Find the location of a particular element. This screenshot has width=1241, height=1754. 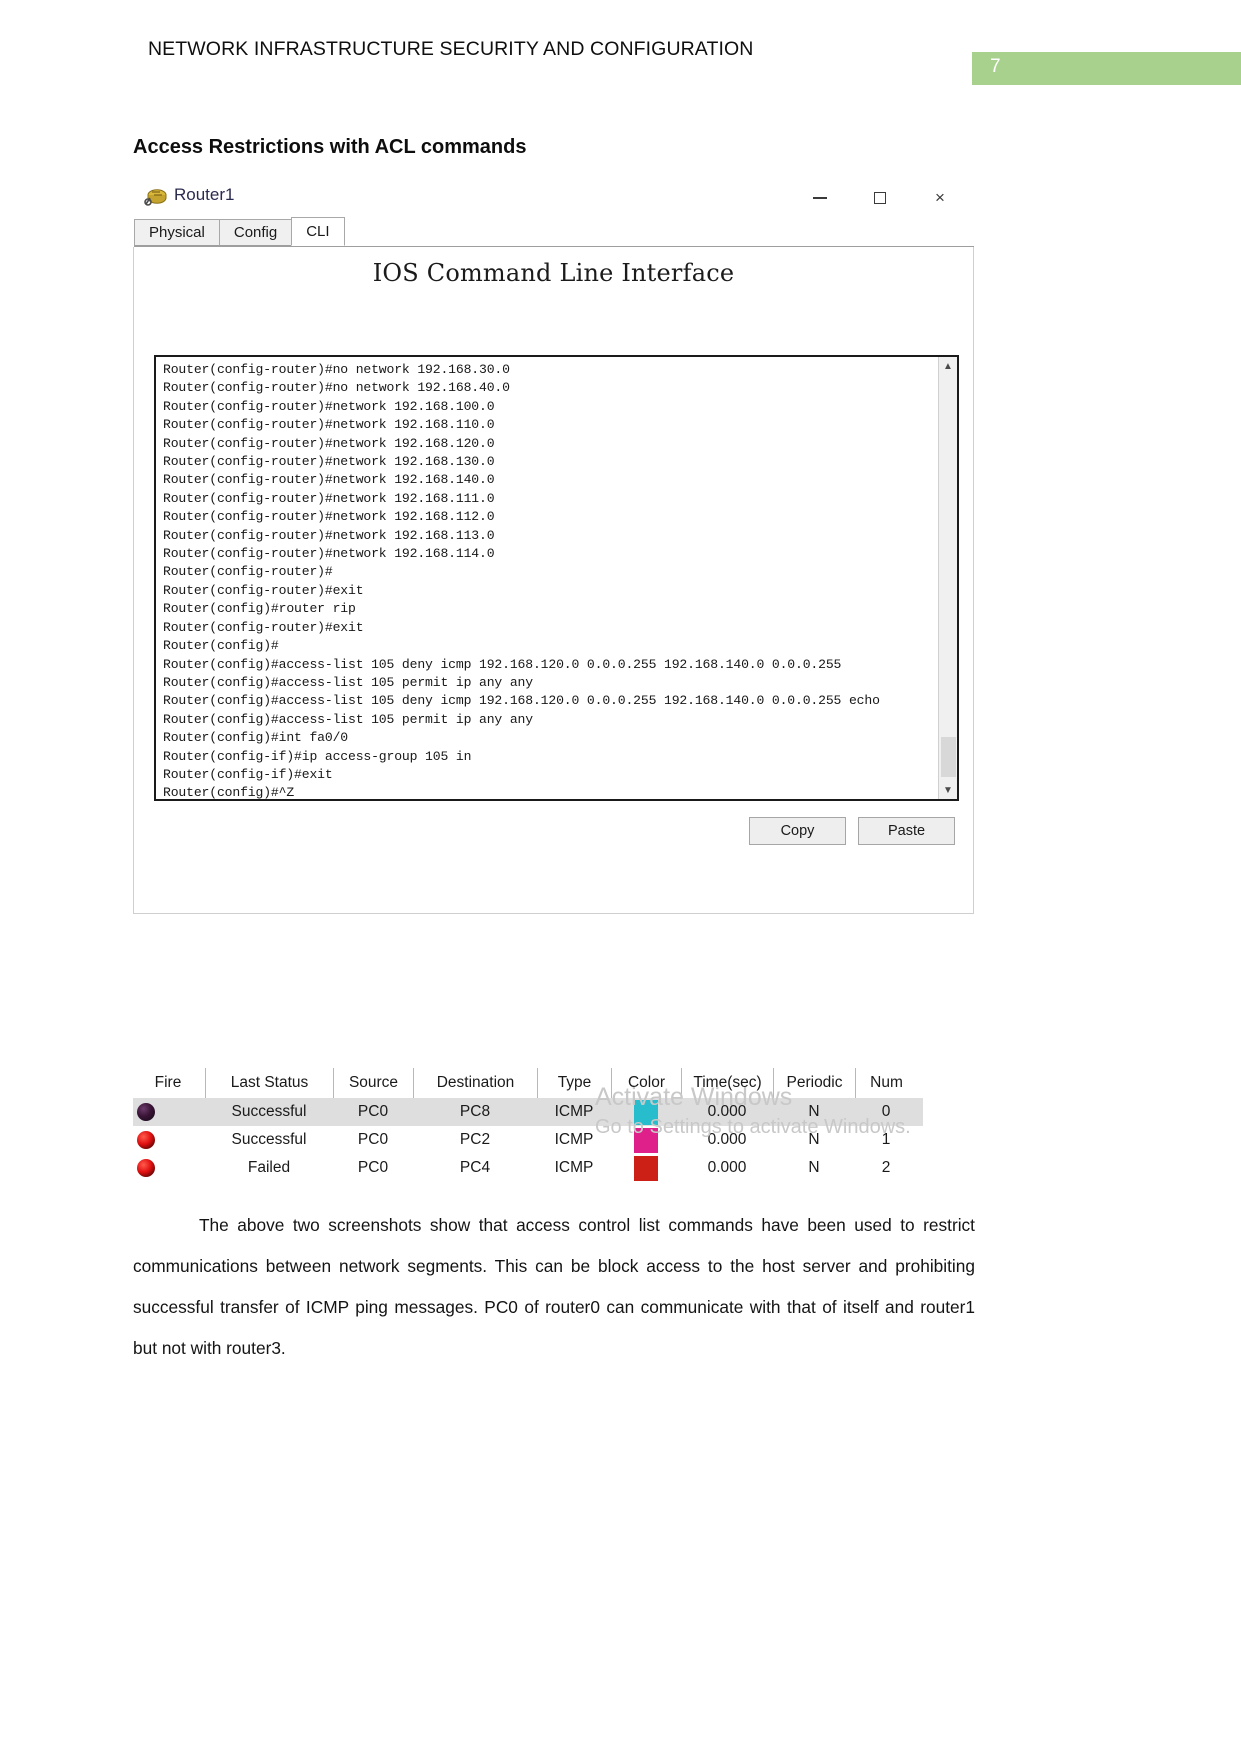

close-button: × is located at coordinates (940, 198).